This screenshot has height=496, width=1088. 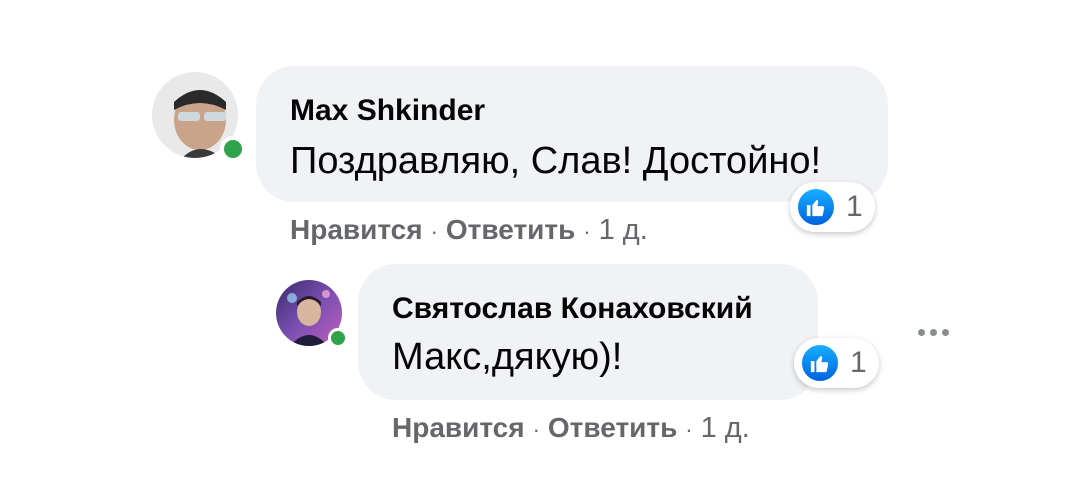 What do you see at coordinates (572, 309) in the screenshot?
I see `comment-author: Святослав Конаховский` at bounding box center [572, 309].